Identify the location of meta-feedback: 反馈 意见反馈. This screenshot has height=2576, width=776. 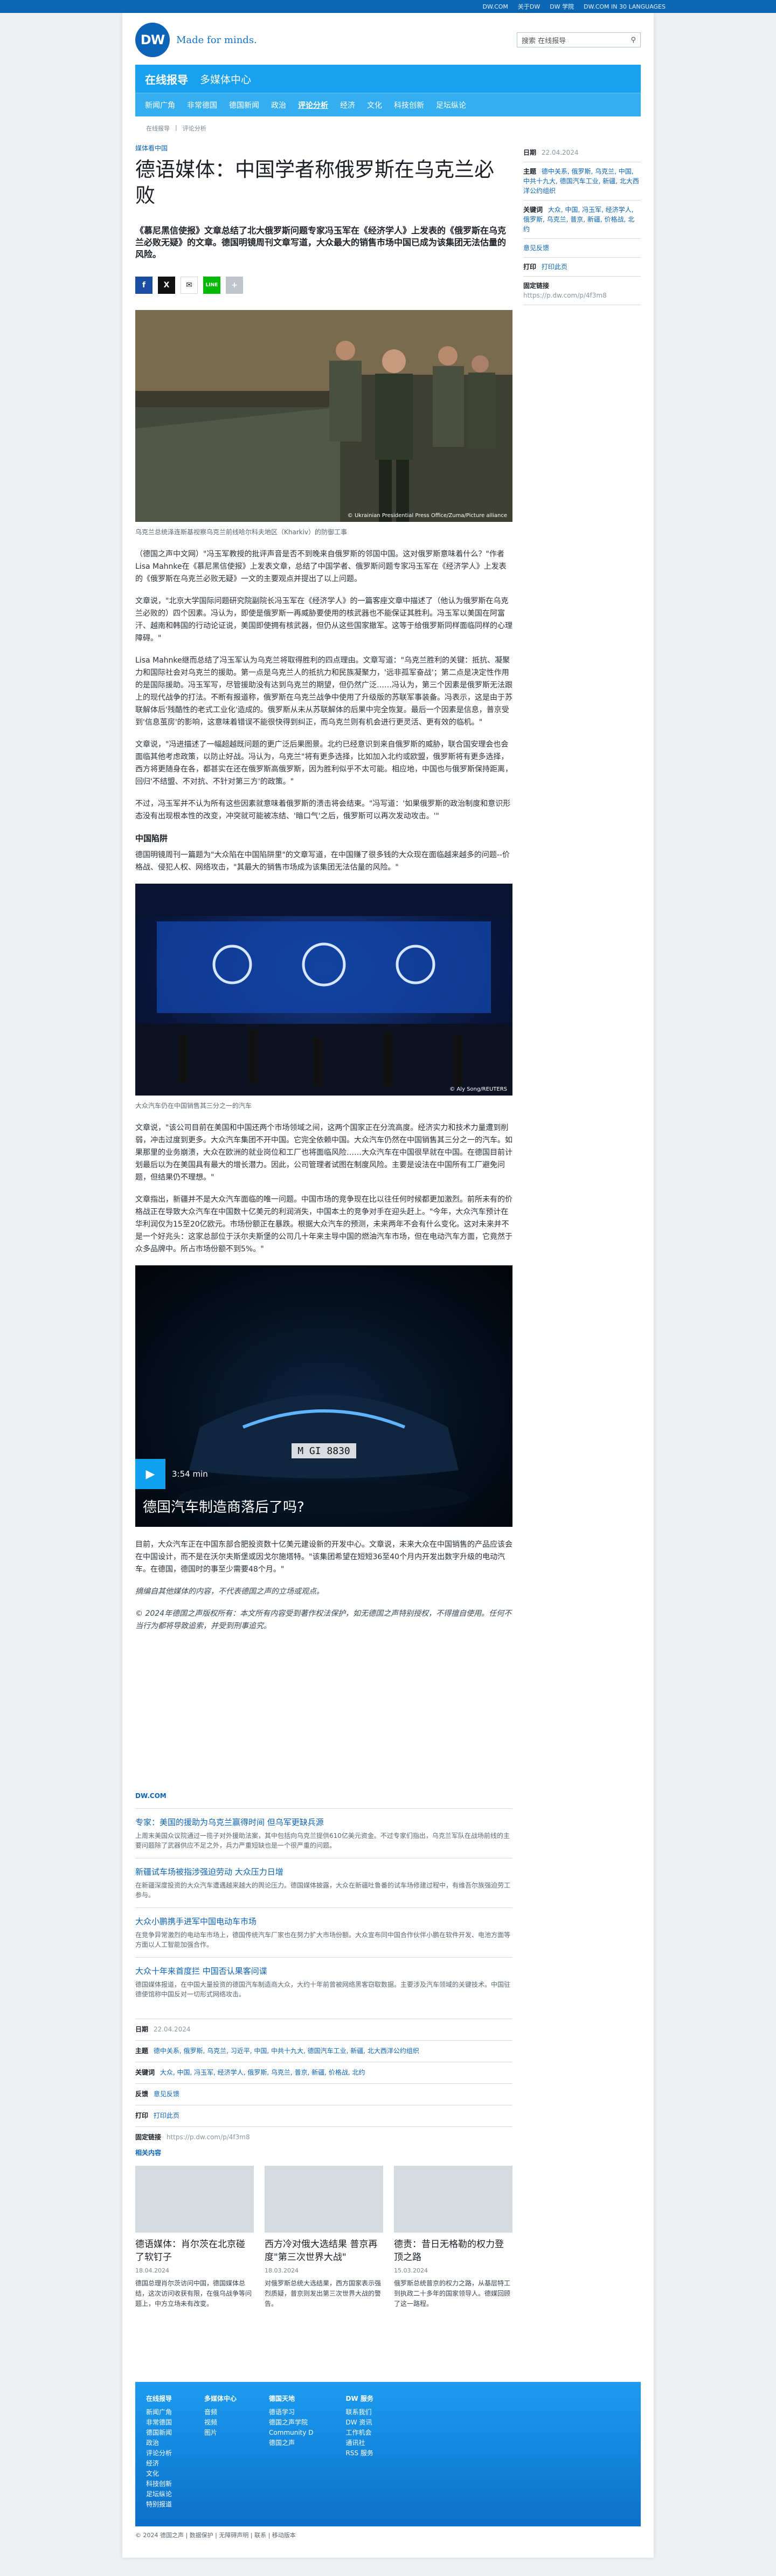
(323, 2094).